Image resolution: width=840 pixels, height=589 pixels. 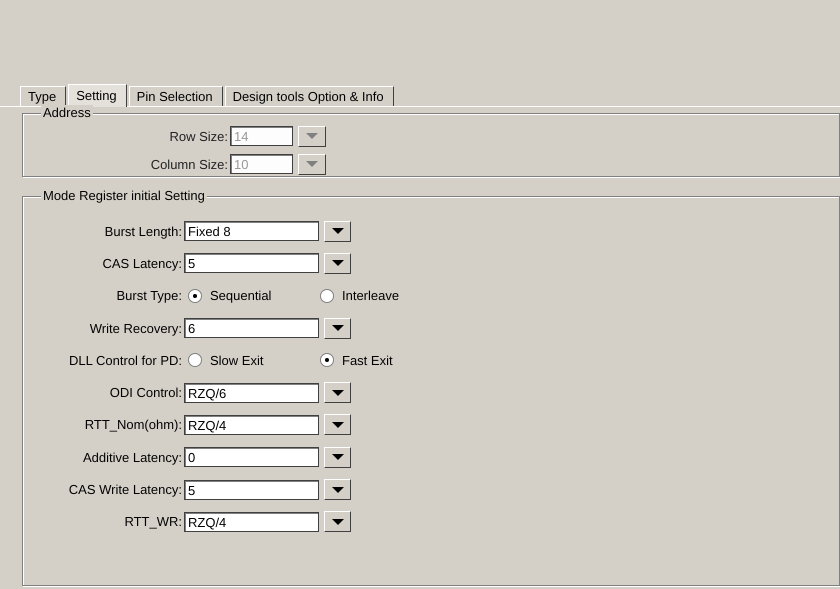 I want to click on dropdown-field: Fixed 8, so click(x=251, y=231).